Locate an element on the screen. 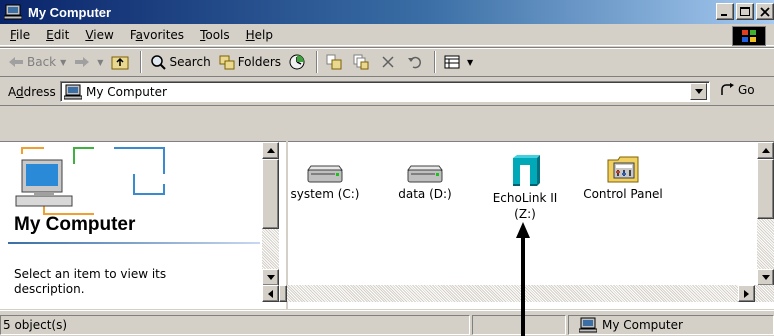  control-panel-icon is located at coordinates (623, 169).